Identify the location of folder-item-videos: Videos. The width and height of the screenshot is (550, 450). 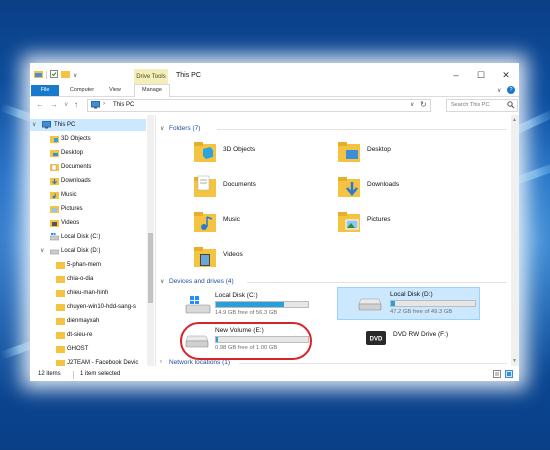
(263, 259).